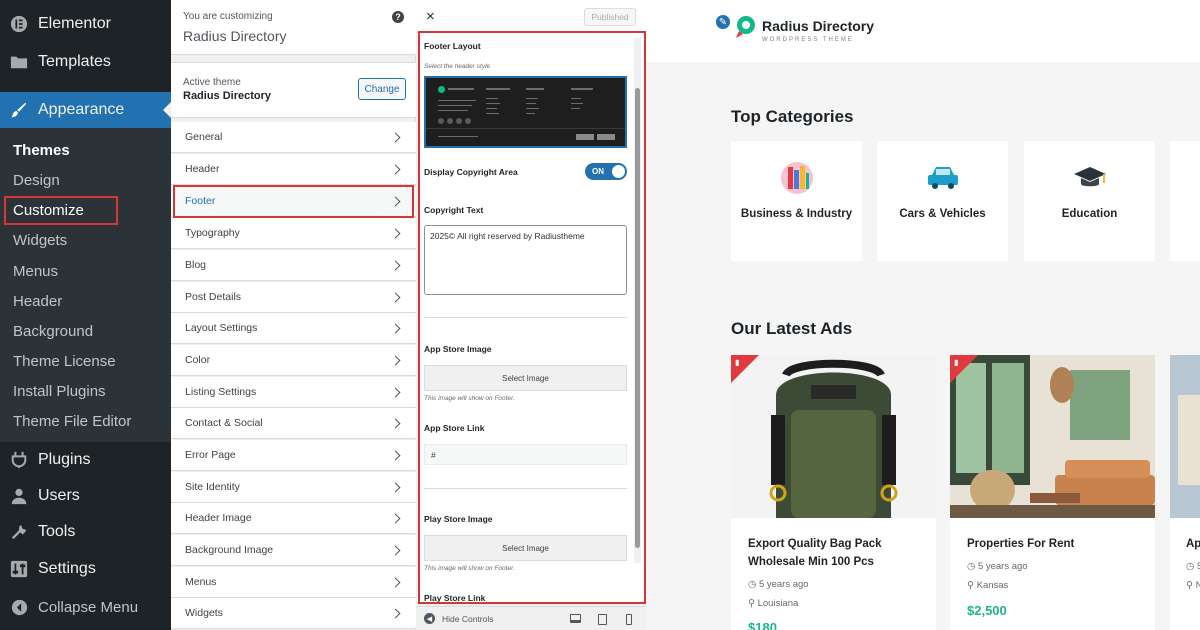 The width and height of the screenshot is (1200, 630). I want to click on footer-layout-thumbnail, so click(525, 112).